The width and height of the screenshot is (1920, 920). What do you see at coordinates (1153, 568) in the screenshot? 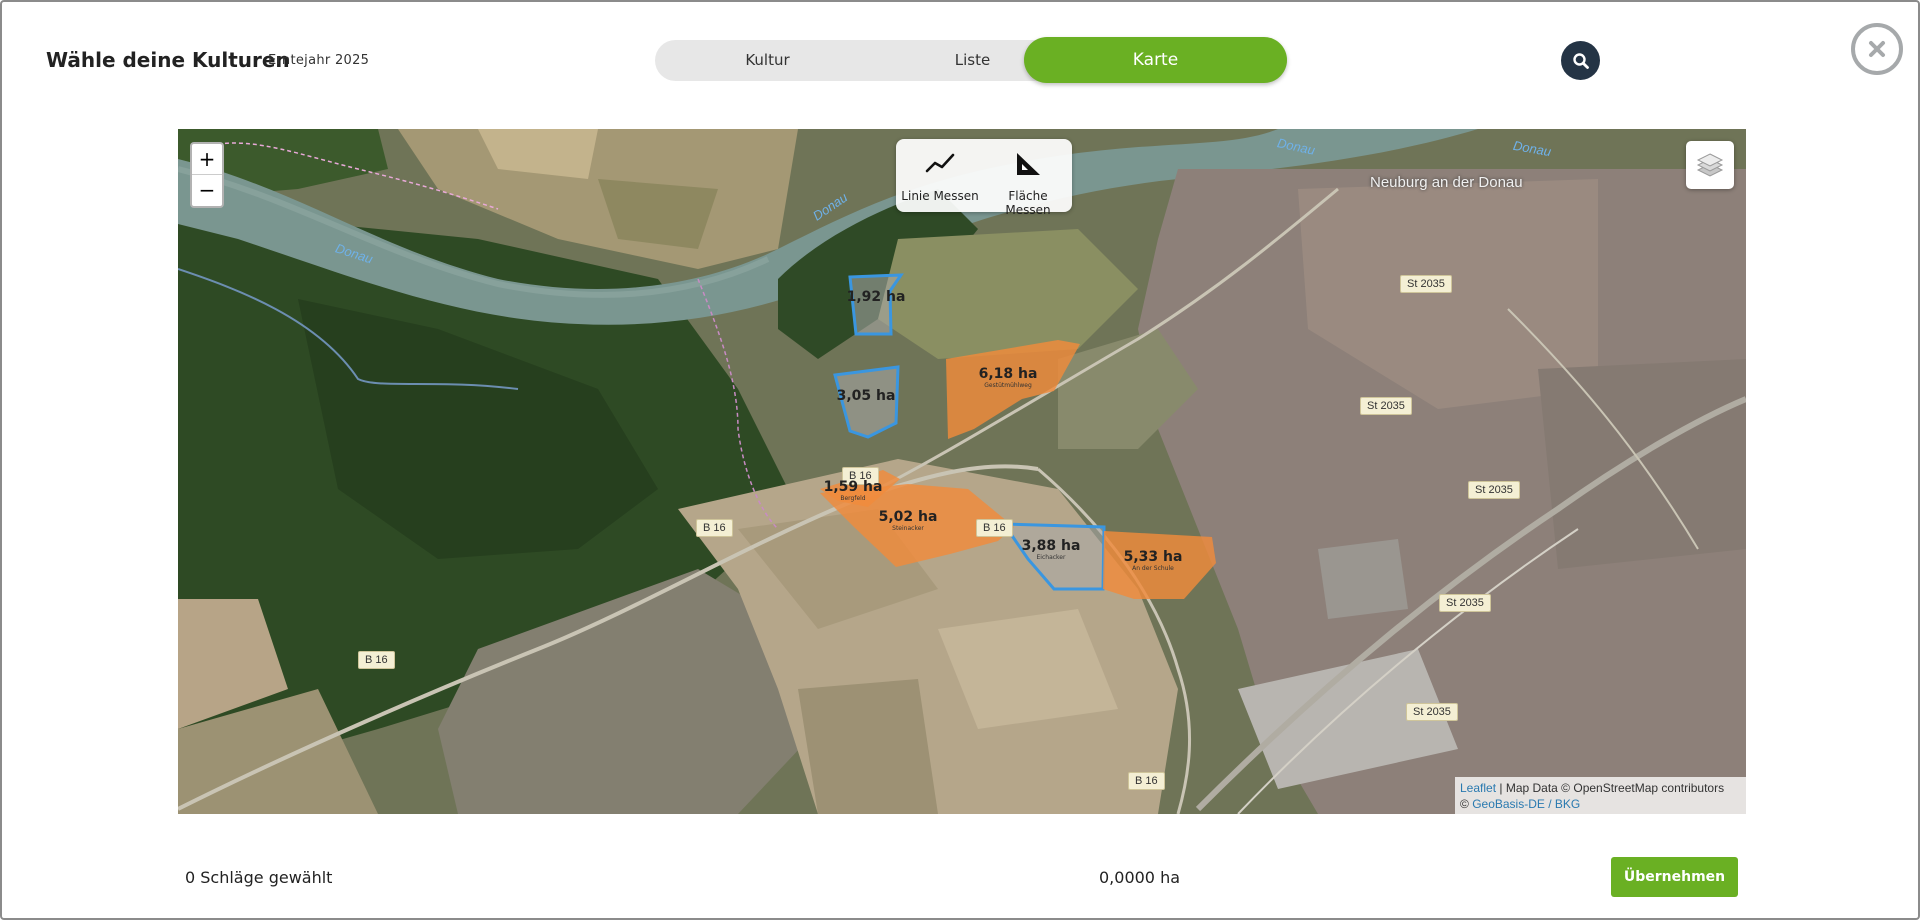
I see `field-name: An der Schule` at bounding box center [1153, 568].